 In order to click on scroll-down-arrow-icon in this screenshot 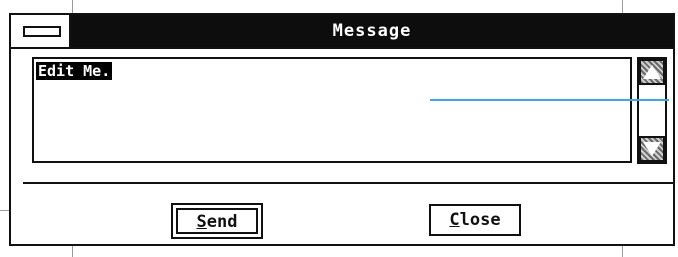, I will do `click(652, 149)`.